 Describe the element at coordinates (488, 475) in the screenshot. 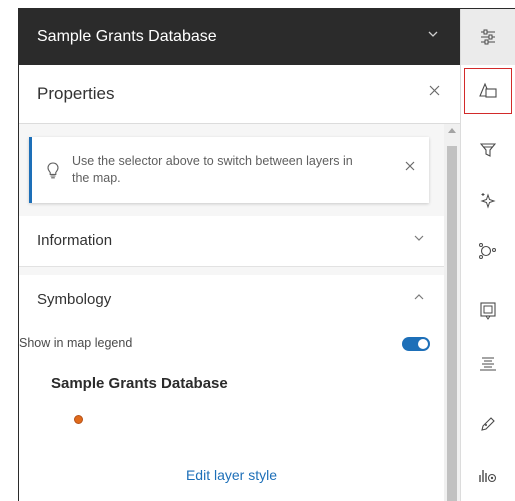

I see `fields-icon` at that location.